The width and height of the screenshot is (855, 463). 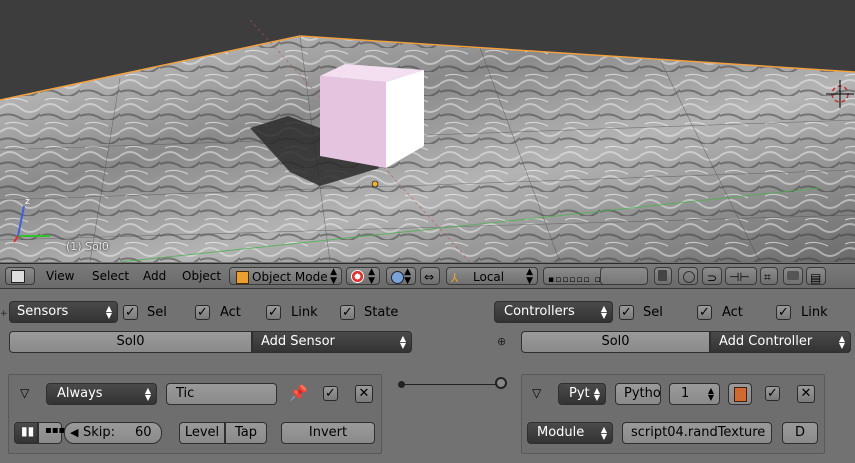 I want to click on sensors-link-label: Link, so click(x=304, y=312).